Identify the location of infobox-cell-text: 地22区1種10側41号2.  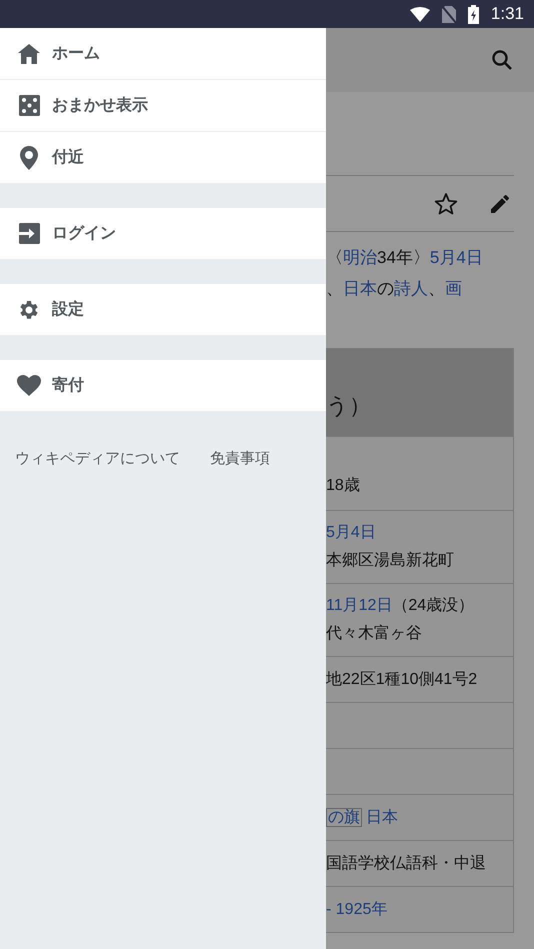
(402, 680).